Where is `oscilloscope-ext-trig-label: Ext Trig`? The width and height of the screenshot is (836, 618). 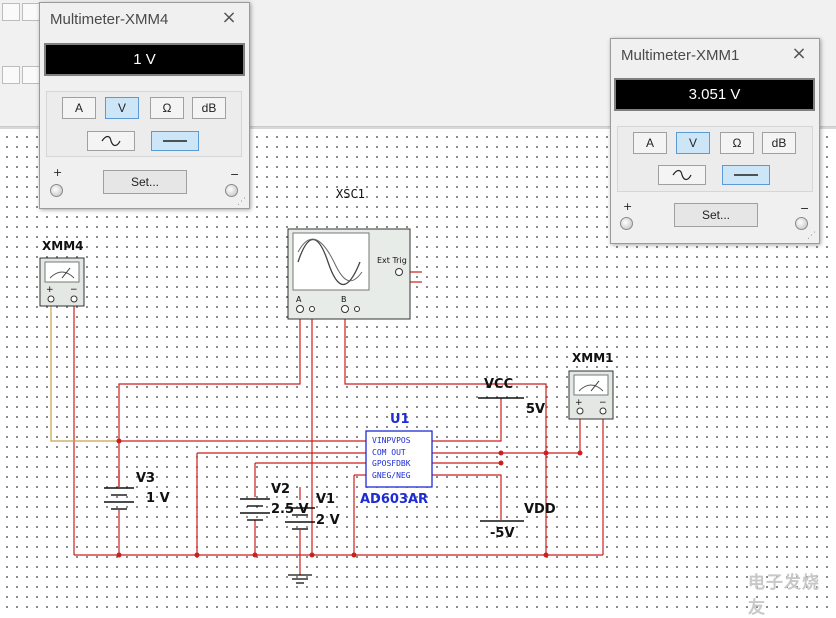
oscilloscope-ext-trig-label: Ext Trig is located at coordinates (392, 260).